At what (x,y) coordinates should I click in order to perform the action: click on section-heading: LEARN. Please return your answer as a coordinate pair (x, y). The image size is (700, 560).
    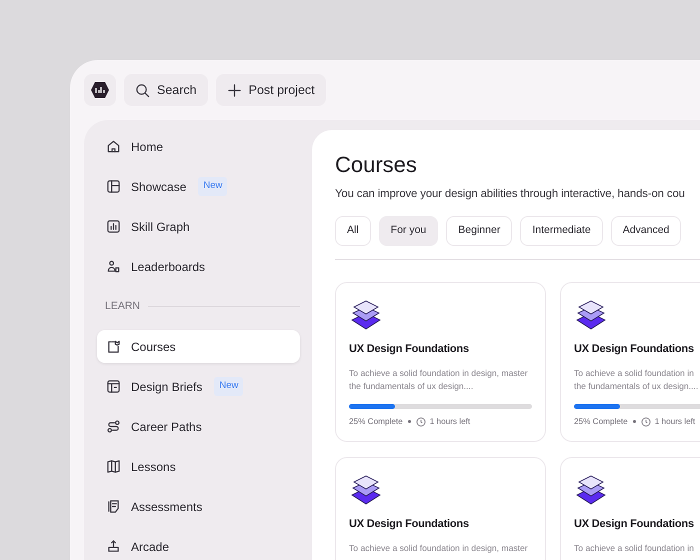
    Looking at the image, I should click on (122, 306).